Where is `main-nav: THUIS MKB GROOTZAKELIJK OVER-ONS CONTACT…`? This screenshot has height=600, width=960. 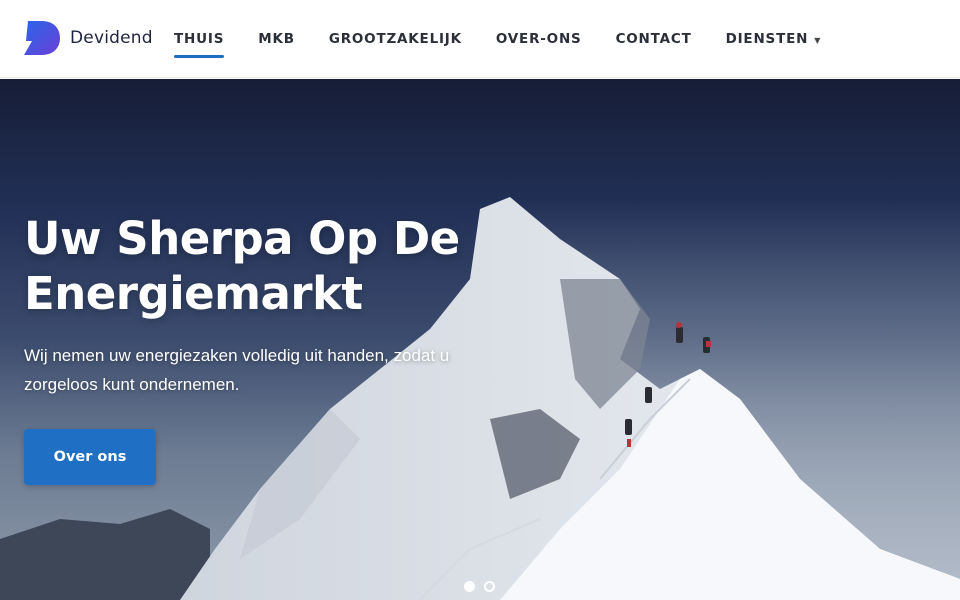
main-nav: THUIS MKB GROOTZAKELIJK OVER-ONS CONTACT… is located at coordinates (514, 39).